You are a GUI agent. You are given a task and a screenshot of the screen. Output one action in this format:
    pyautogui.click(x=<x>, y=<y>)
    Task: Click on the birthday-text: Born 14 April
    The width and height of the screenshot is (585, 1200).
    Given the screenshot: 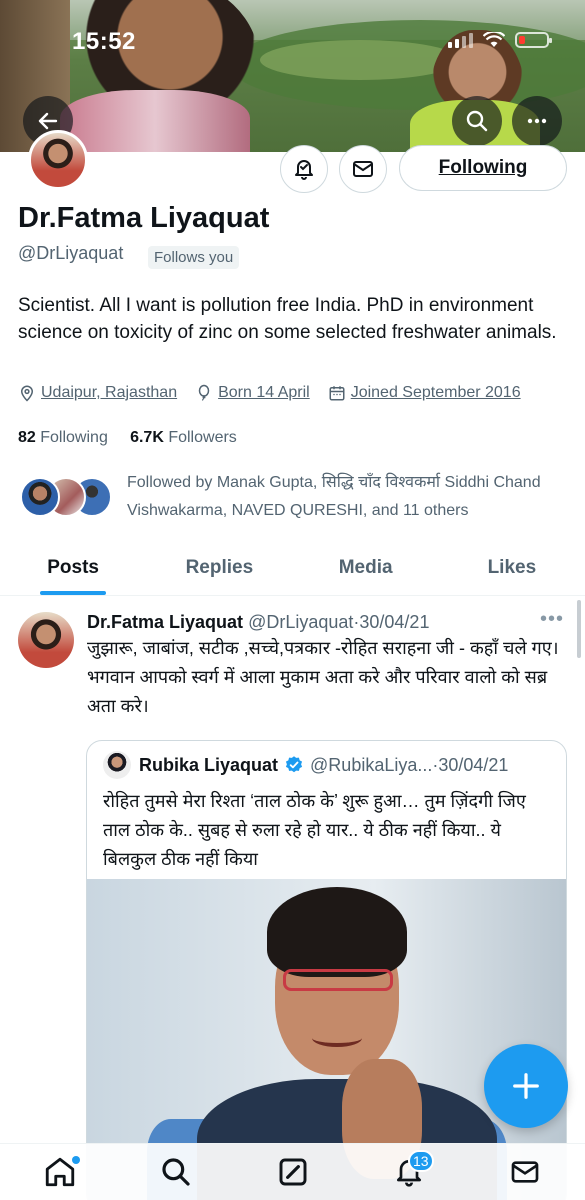 What is the action you would take?
    pyautogui.click(x=264, y=393)
    